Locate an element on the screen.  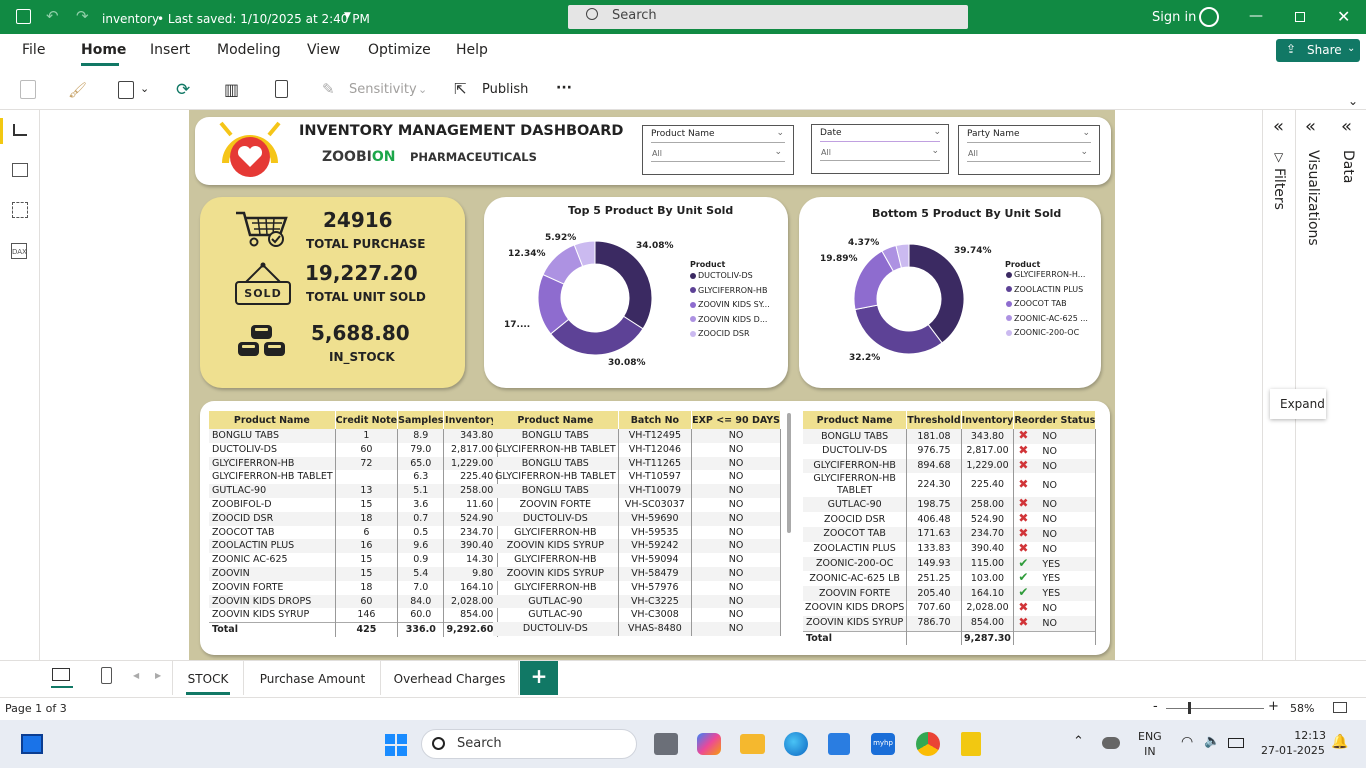
account-icon is located at coordinates (1209, 17).